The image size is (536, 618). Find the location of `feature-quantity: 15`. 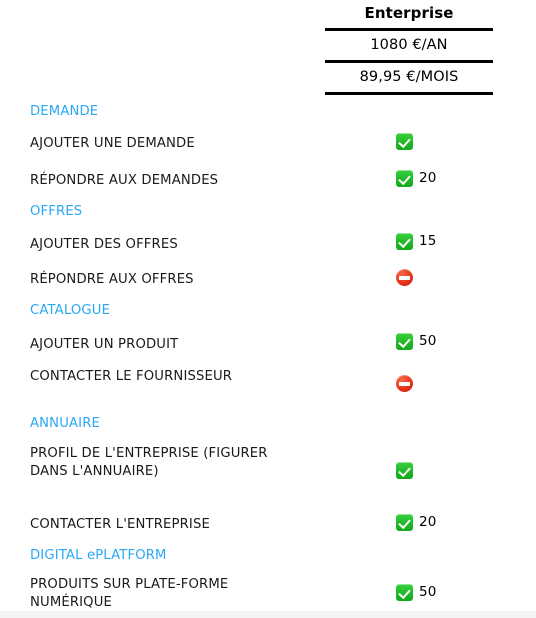

feature-quantity: 15 is located at coordinates (428, 241).